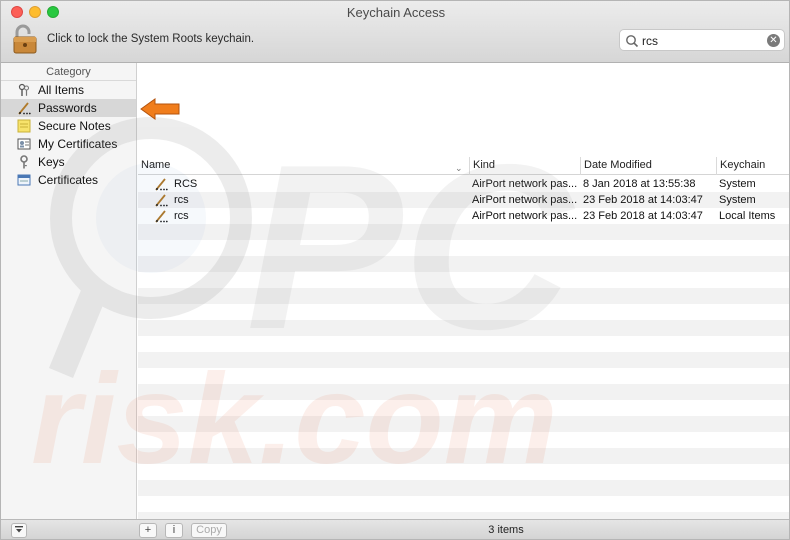 The height and width of the screenshot is (540, 790). What do you see at coordinates (78, 144) in the screenshot?
I see `sidebar-item-label: My Certificates` at bounding box center [78, 144].